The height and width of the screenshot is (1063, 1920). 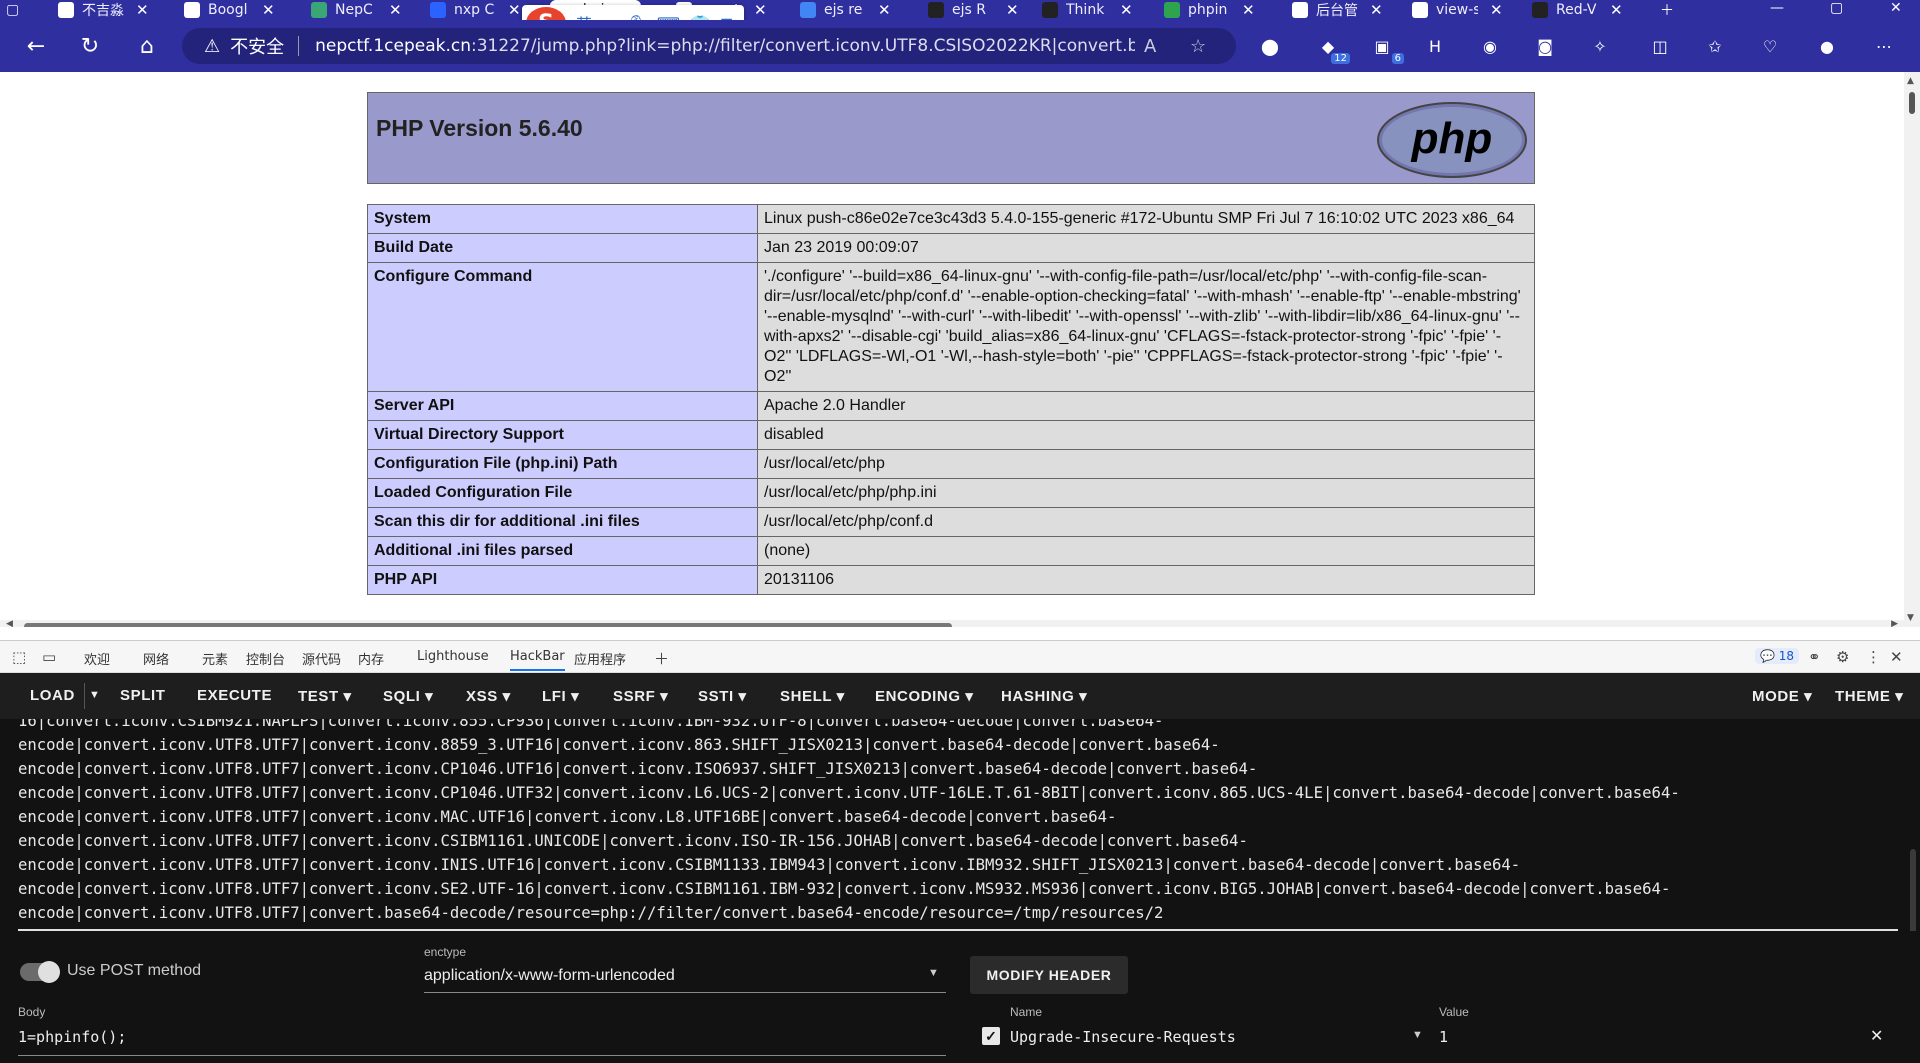 What do you see at coordinates (371, 658) in the screenshot?
I see `devtools-tab-memory: 内存` at bounding box center [371, 658].